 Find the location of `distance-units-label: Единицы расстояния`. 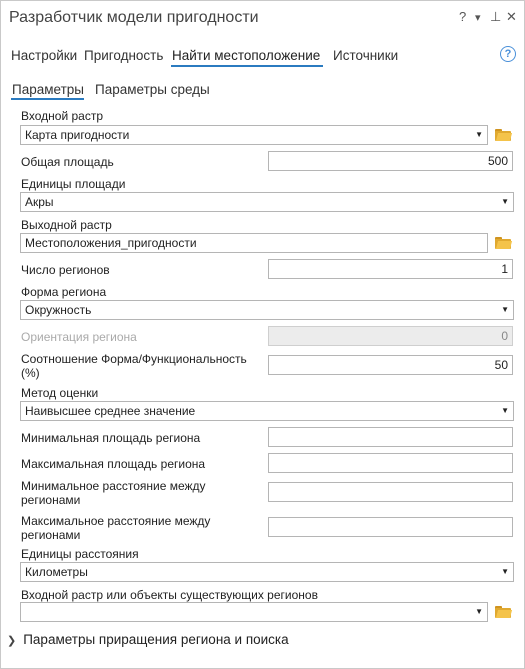

distance-units-label: Единицы расстояния is located at coordinates (80, 554).